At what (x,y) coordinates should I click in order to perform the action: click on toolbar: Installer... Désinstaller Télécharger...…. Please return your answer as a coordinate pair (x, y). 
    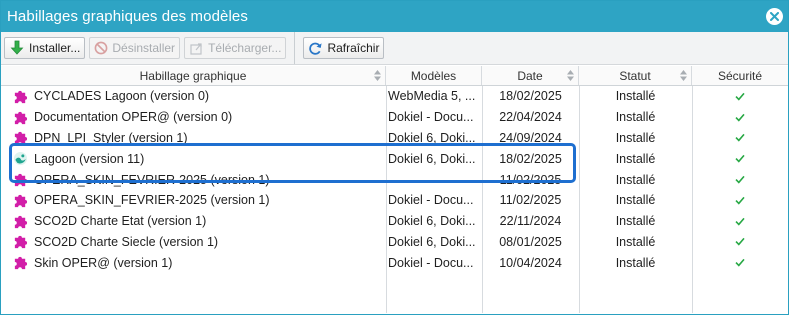
    Looking at the image, I should click on (394, 48).